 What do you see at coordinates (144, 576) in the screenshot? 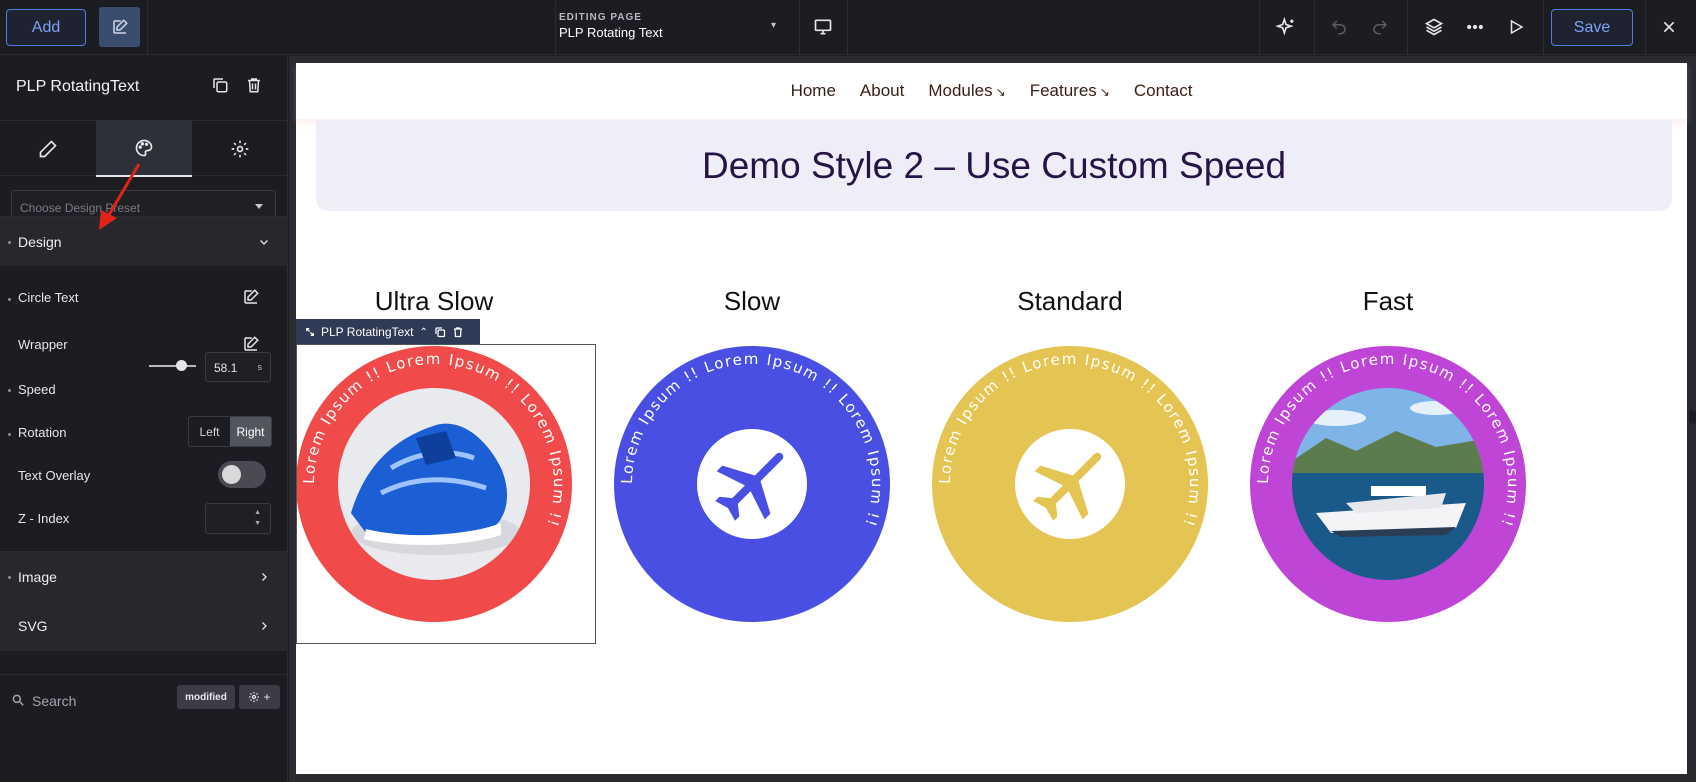
I see `section-image: Image` at bounding box center [144, 576].